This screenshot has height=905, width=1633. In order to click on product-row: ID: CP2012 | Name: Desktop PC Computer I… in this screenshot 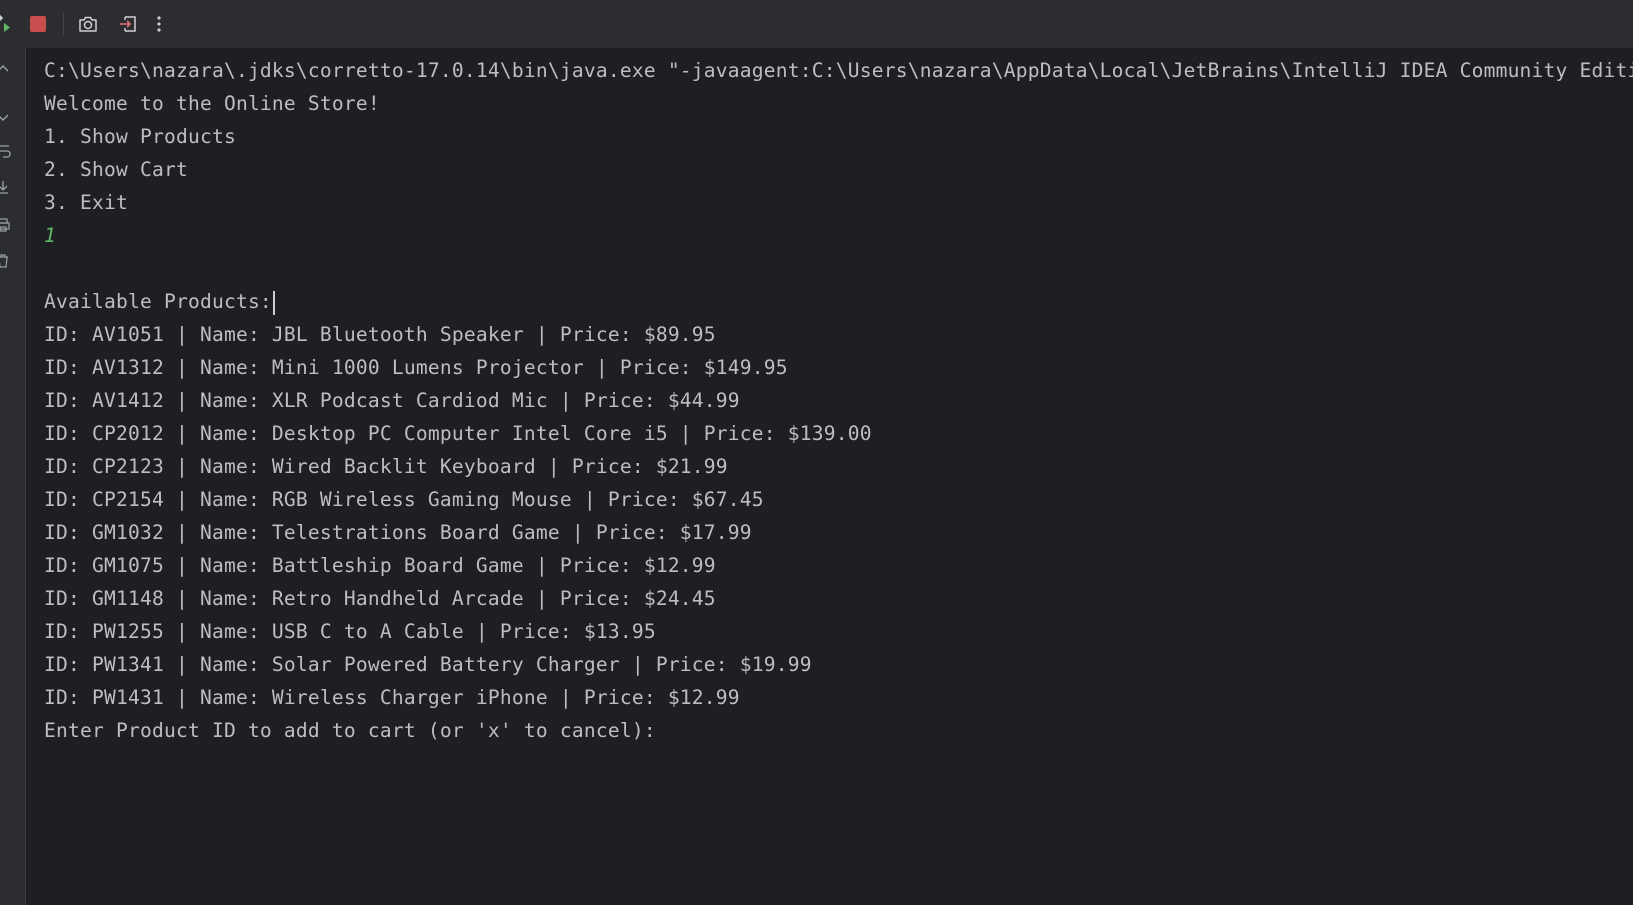, I will do `click(458, 433)`.